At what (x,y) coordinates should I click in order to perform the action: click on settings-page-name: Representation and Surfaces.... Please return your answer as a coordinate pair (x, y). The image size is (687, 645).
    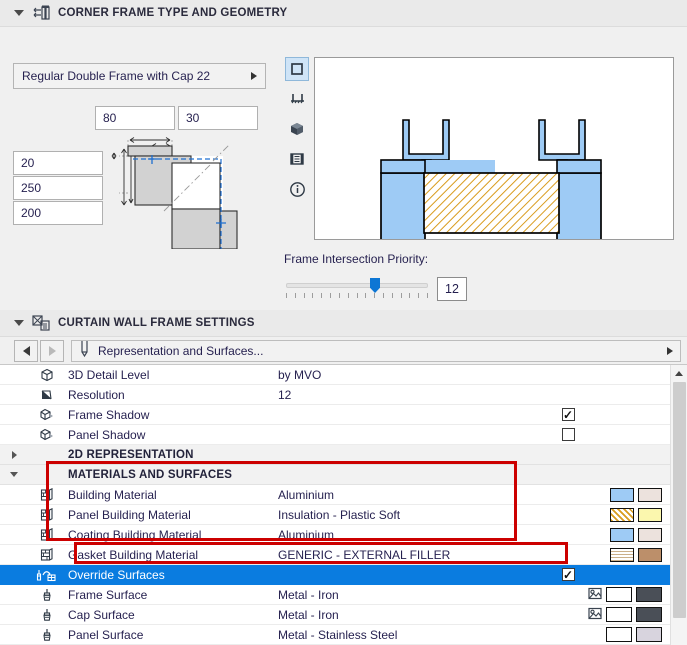
    Looking at the image, I should click on (181, 350).